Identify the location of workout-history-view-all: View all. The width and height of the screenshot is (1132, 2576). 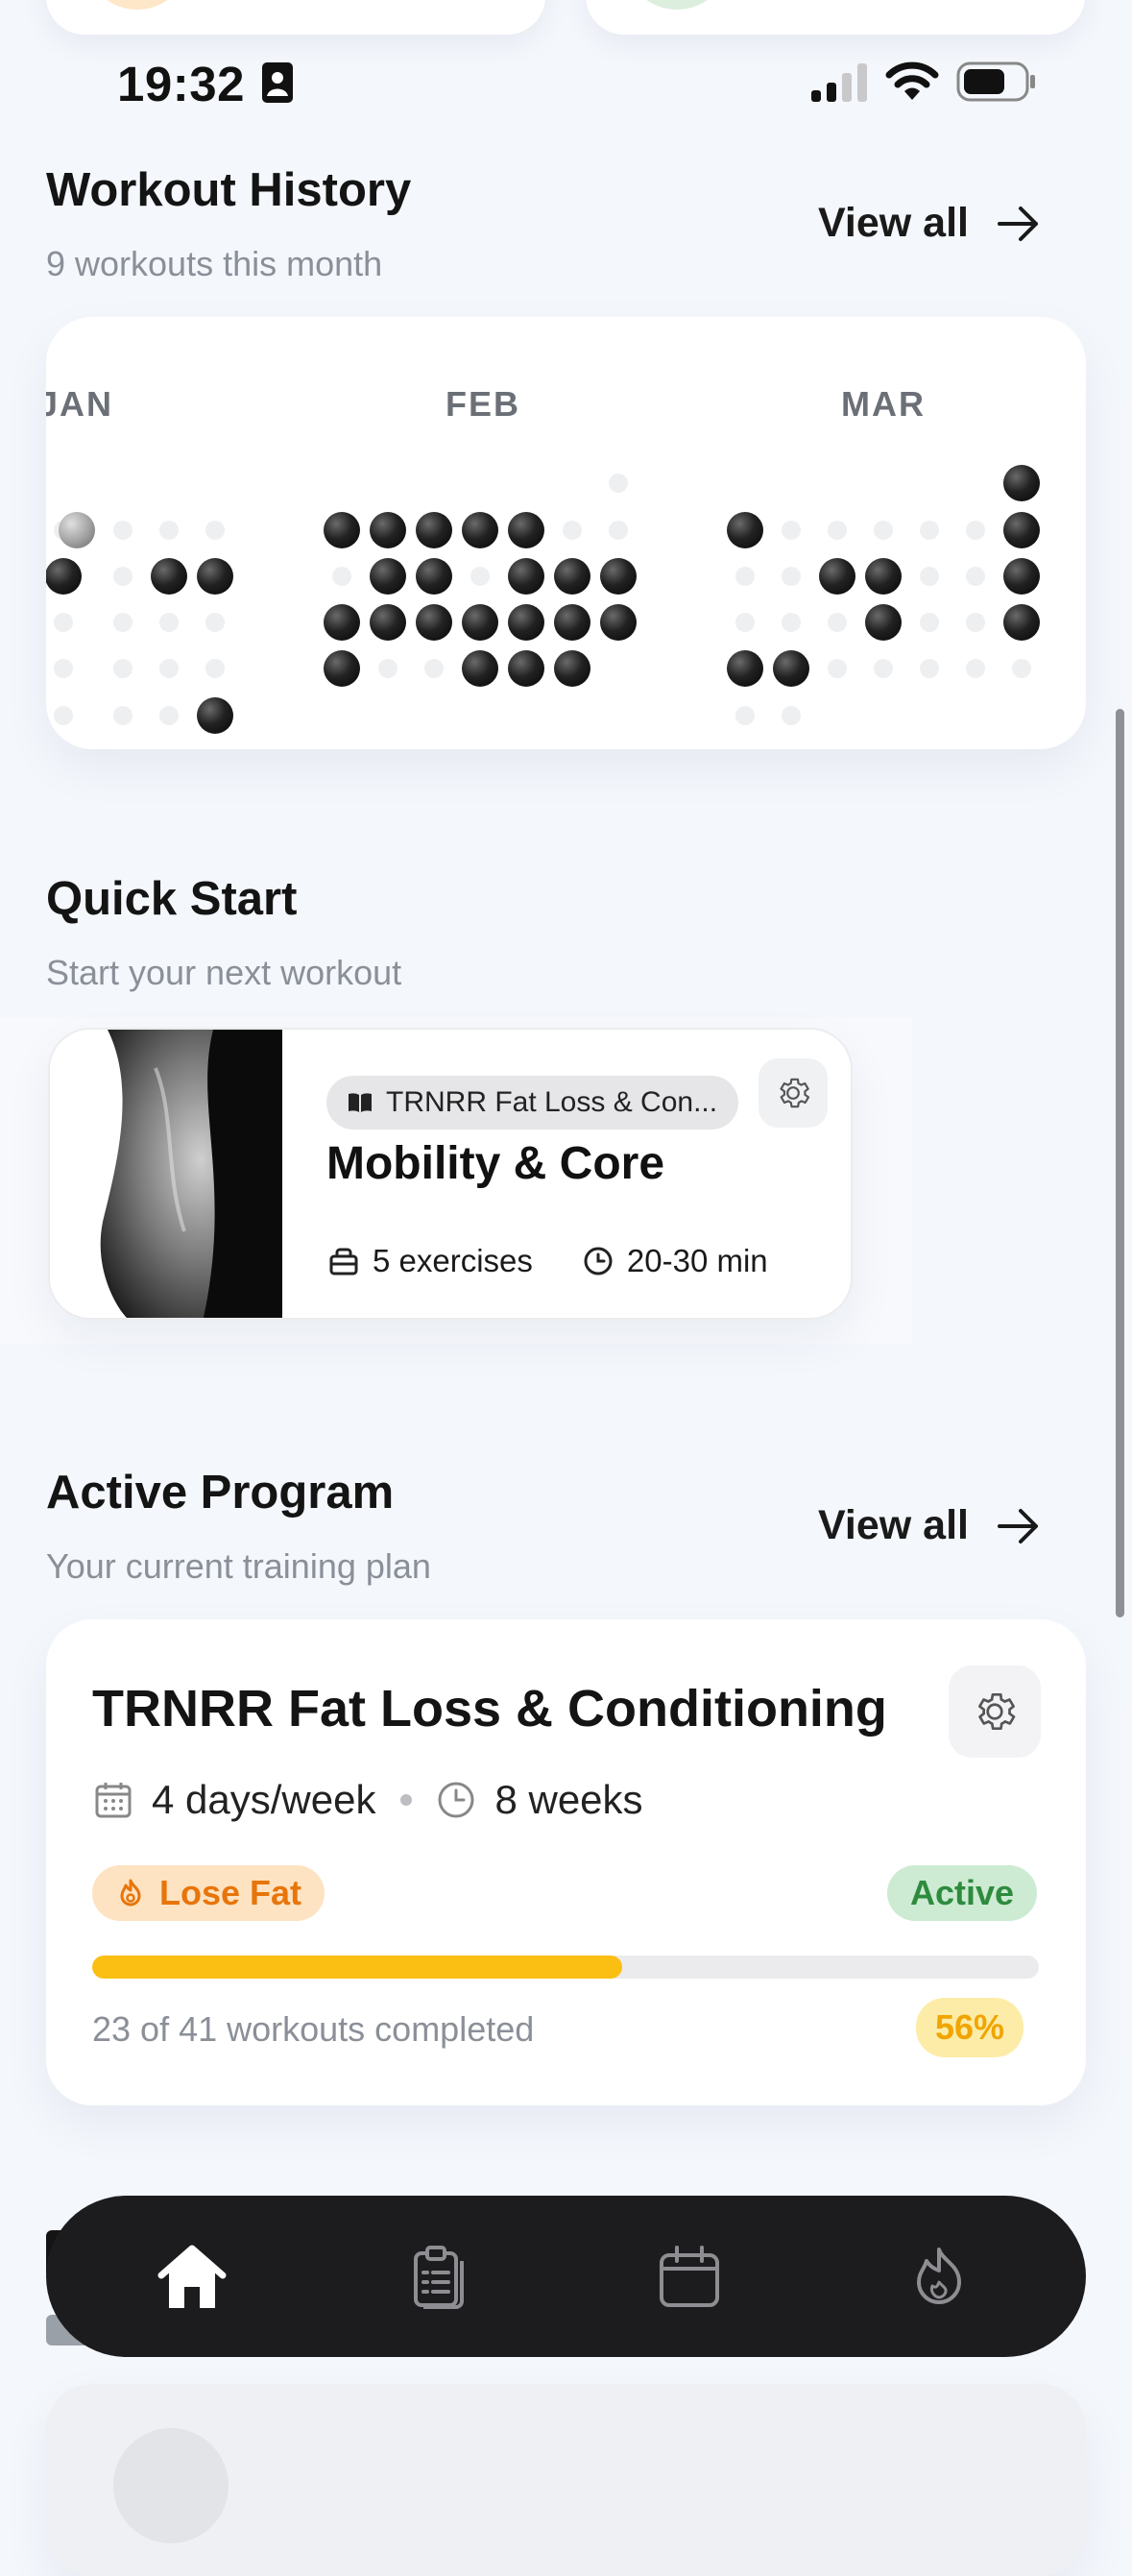
(930, 223).